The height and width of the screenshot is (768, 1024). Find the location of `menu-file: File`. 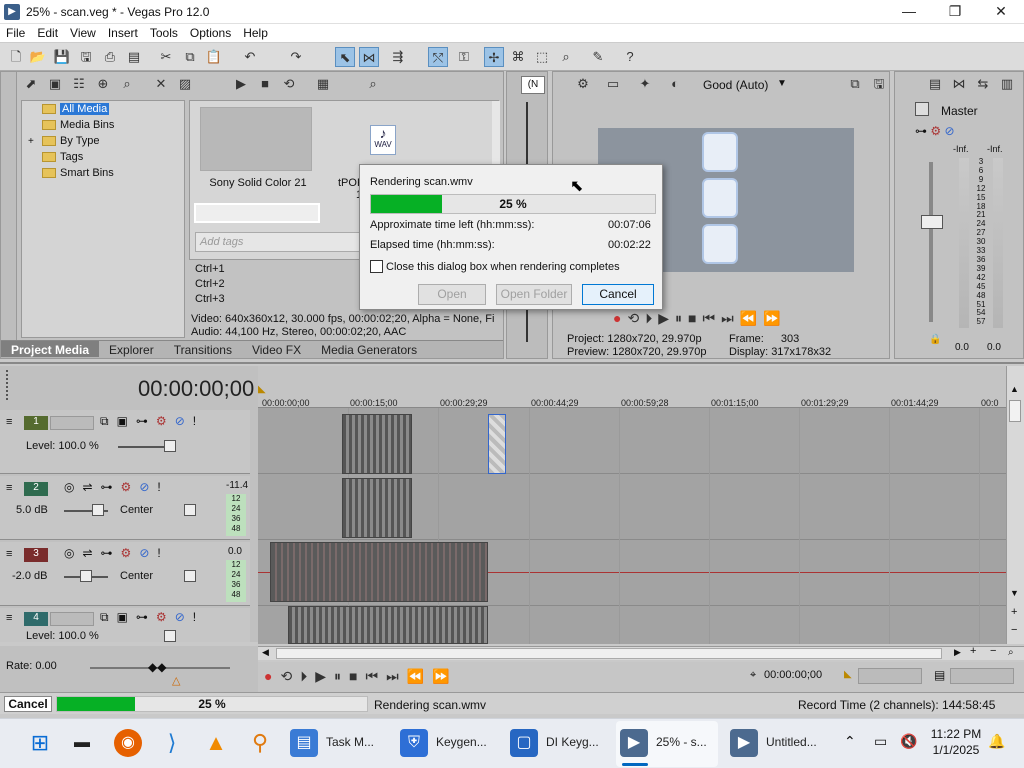

menu-file: File is located at coordinates (15, 32).